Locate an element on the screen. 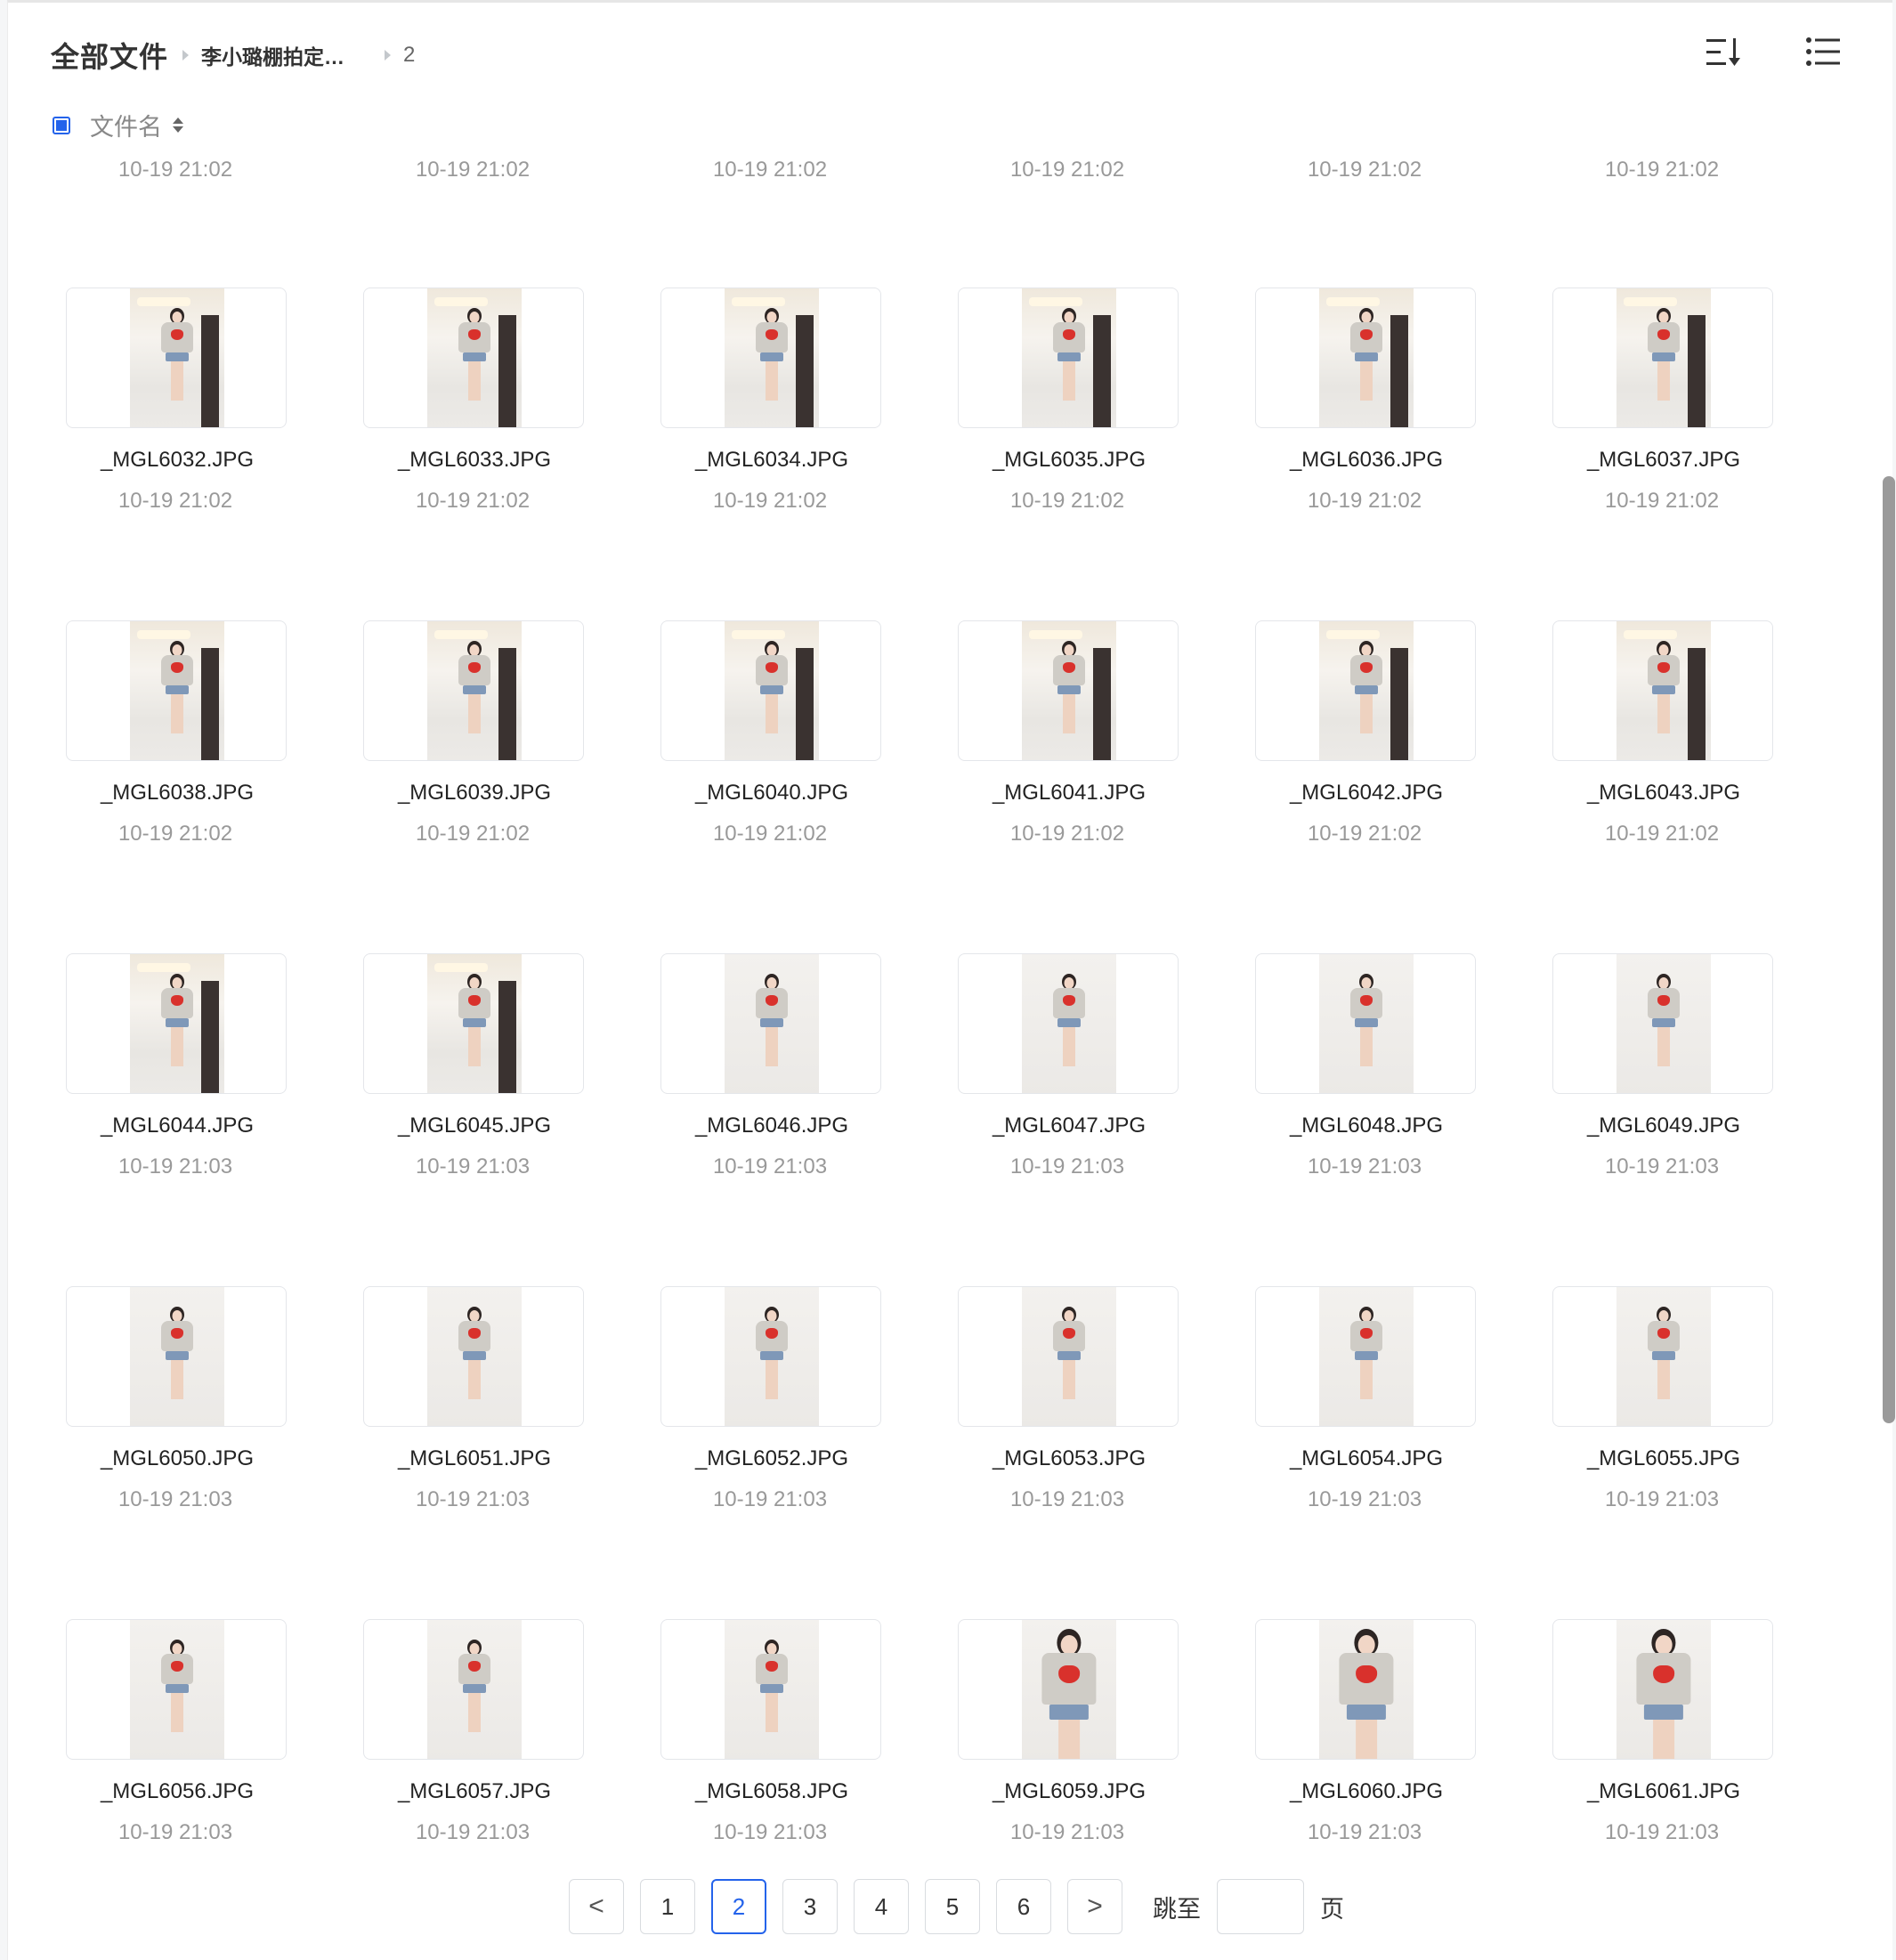 The width and height of the screenshot is (1896, 1960). file-name: _MGL6055.JPG is located at coordinates (1663, 1459).